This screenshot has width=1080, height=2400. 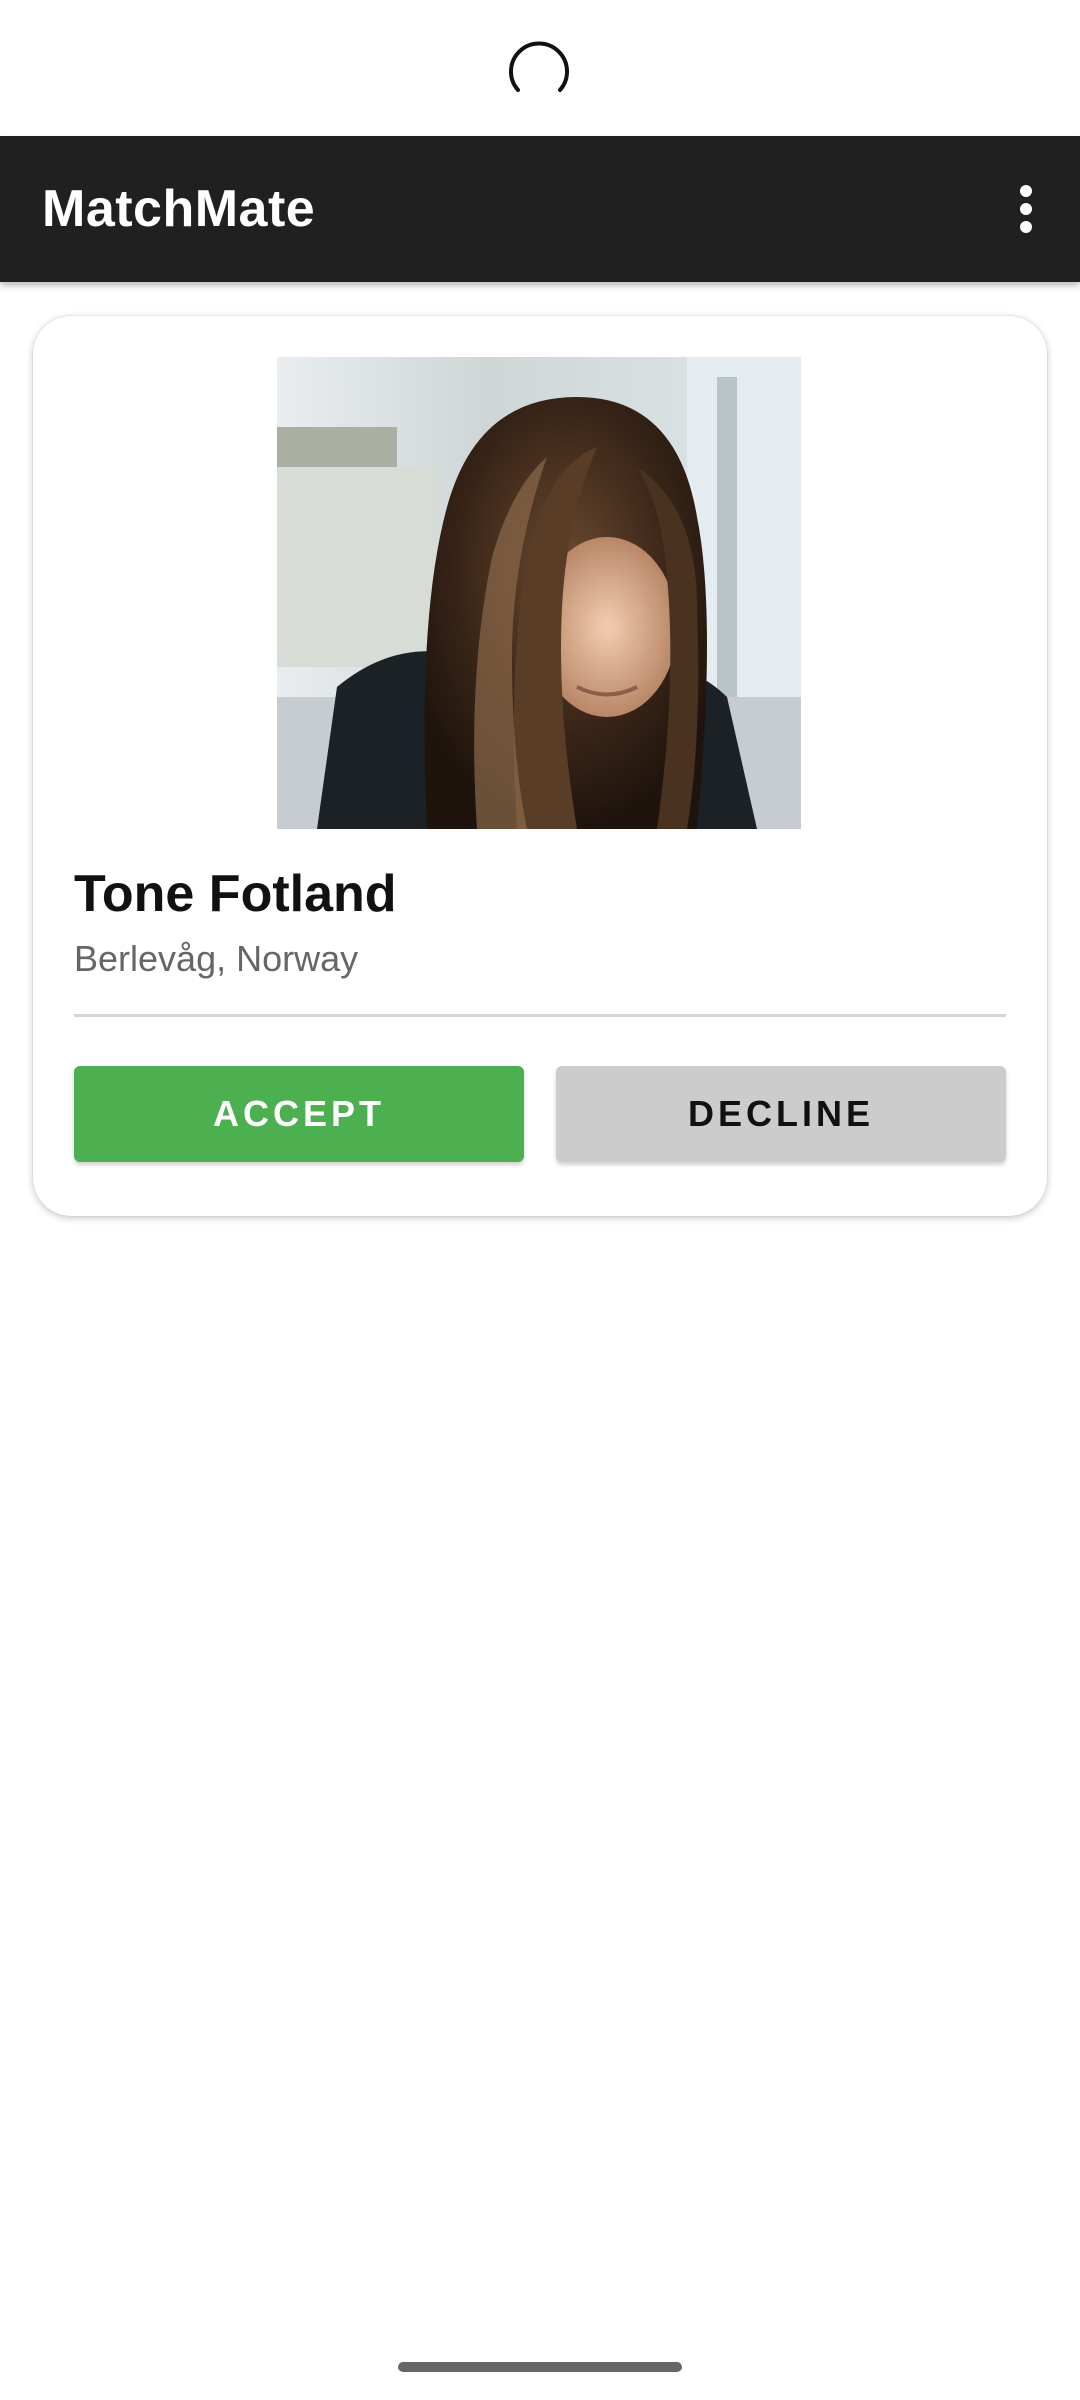 I want to click on status-bar, so click(x=540, y=68).